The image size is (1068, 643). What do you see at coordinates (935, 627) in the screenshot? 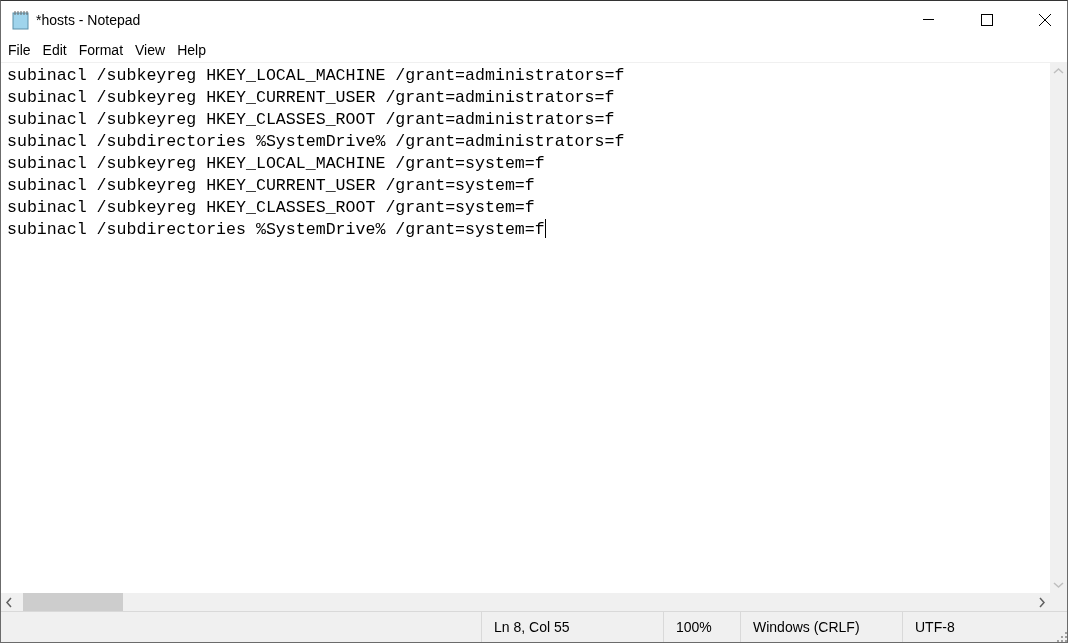
I see `status-text: UTF-8` at bounding box center [935, 627].